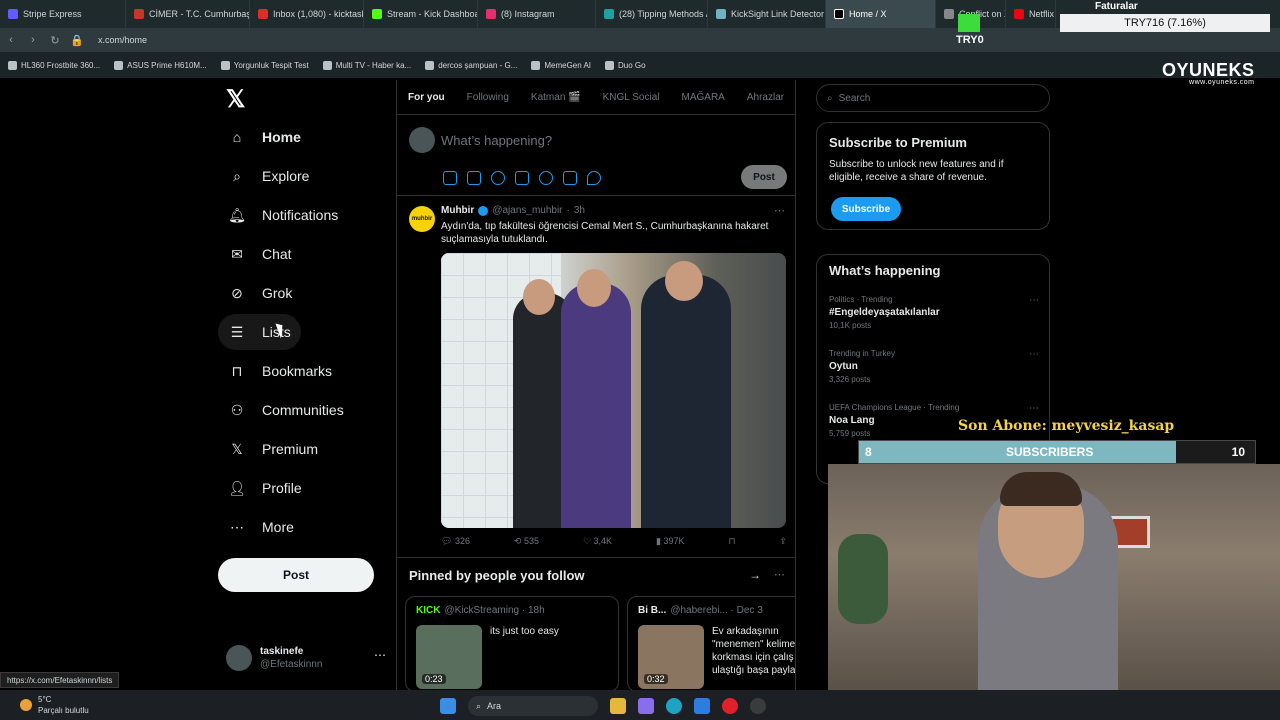  What do you see at coordinates (122, 40) in the screenshot?
I see `url-field: x.com/home` at bounding box center [122, 40].